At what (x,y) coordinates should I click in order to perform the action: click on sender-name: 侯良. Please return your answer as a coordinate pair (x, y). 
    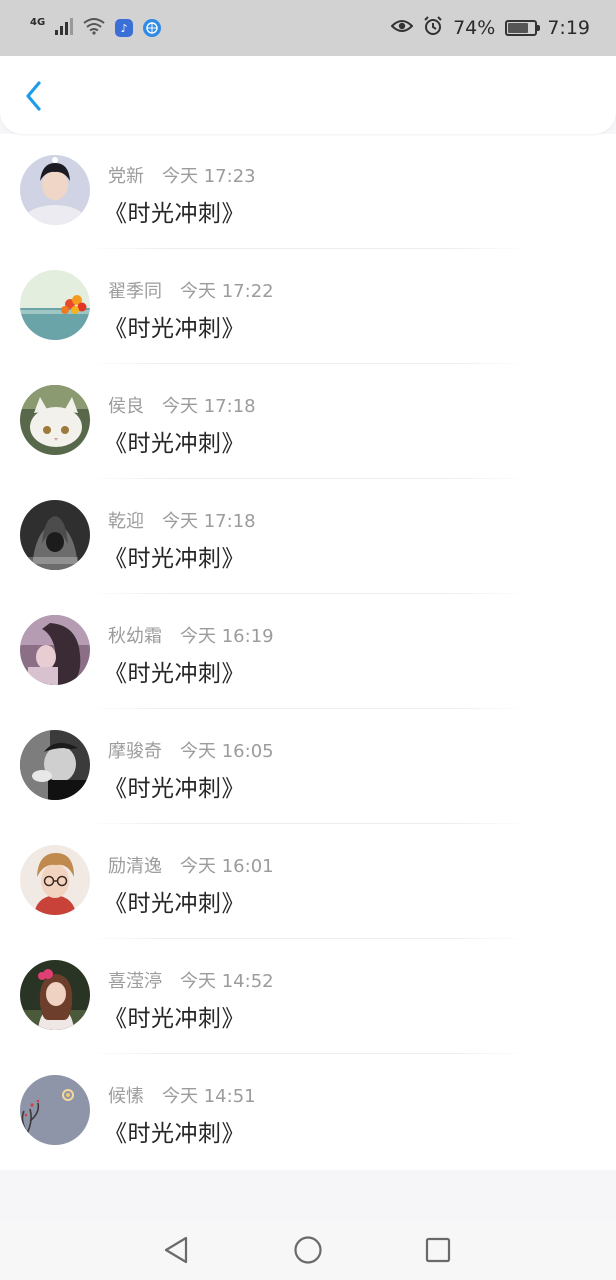
    Looking at the image, I should click on (126, 406).